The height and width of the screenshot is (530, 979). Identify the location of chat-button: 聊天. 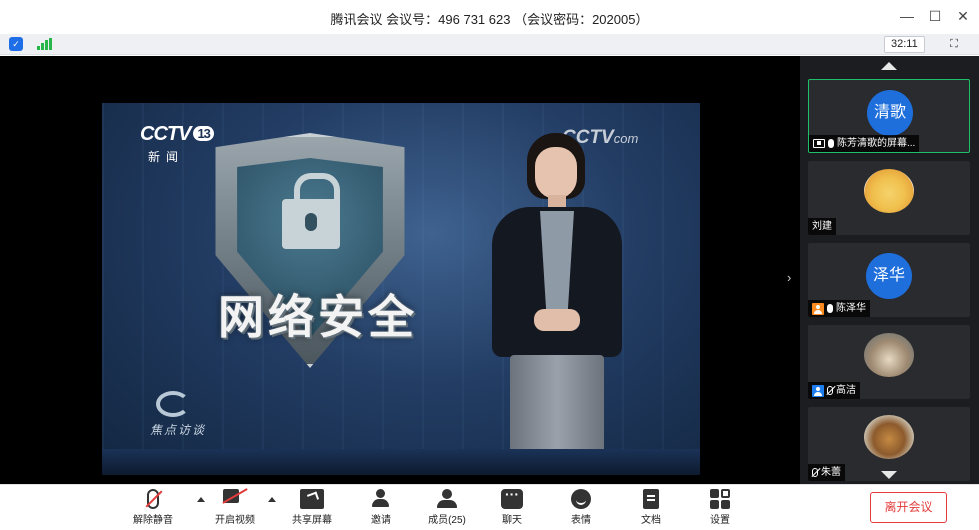
(512, 506).